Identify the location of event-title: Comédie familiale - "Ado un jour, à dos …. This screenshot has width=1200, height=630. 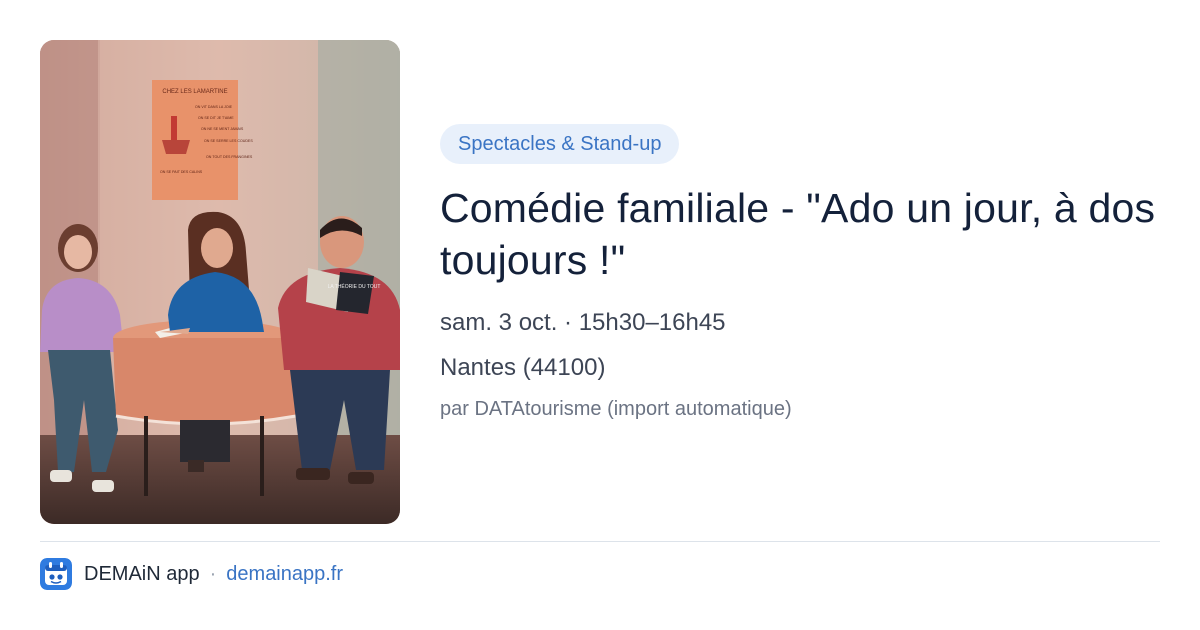
(800, 234).